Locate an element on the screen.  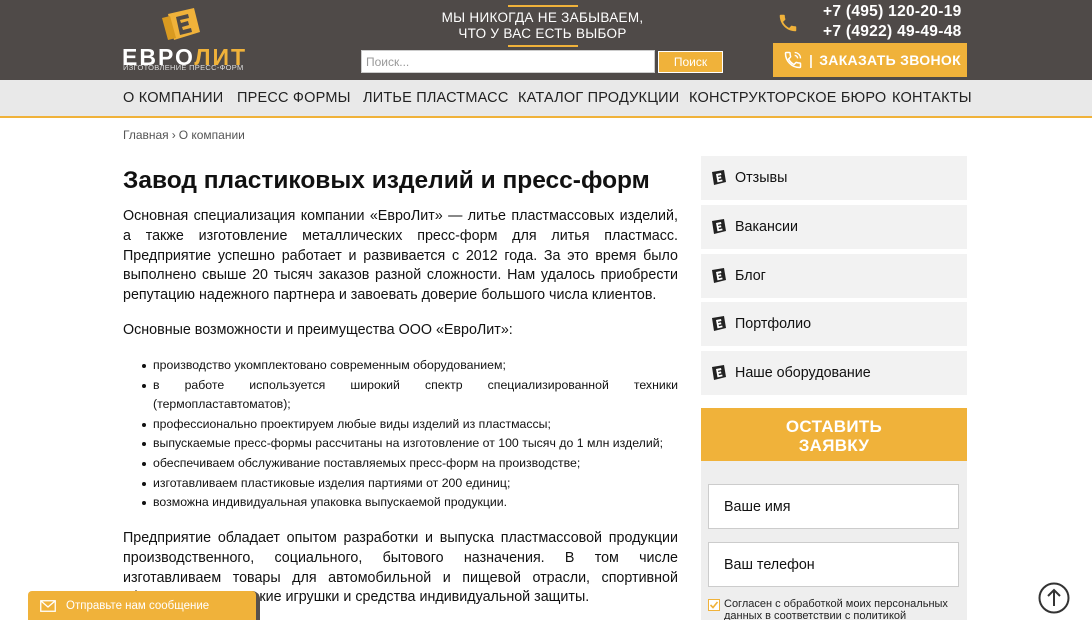
phone-icon is located at coordinates (788, 23).